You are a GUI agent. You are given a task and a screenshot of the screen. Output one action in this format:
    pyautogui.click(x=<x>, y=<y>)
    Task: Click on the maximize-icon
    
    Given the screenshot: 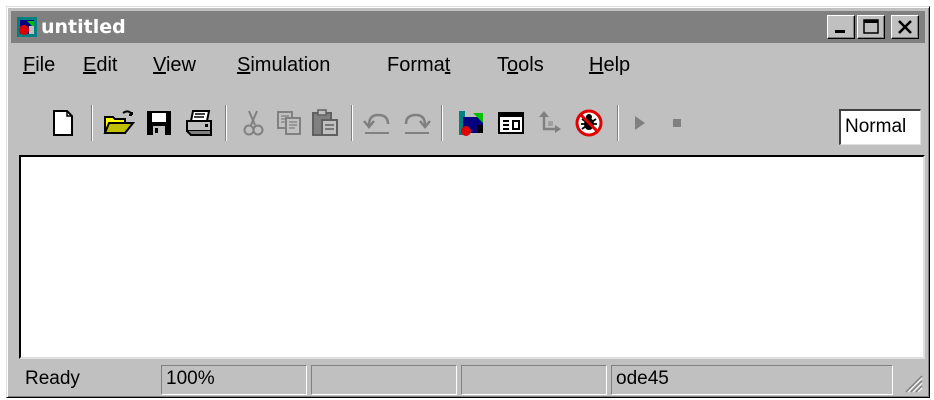 What is the action you would take?
    pyautogui.click(x=871, y=26)
    